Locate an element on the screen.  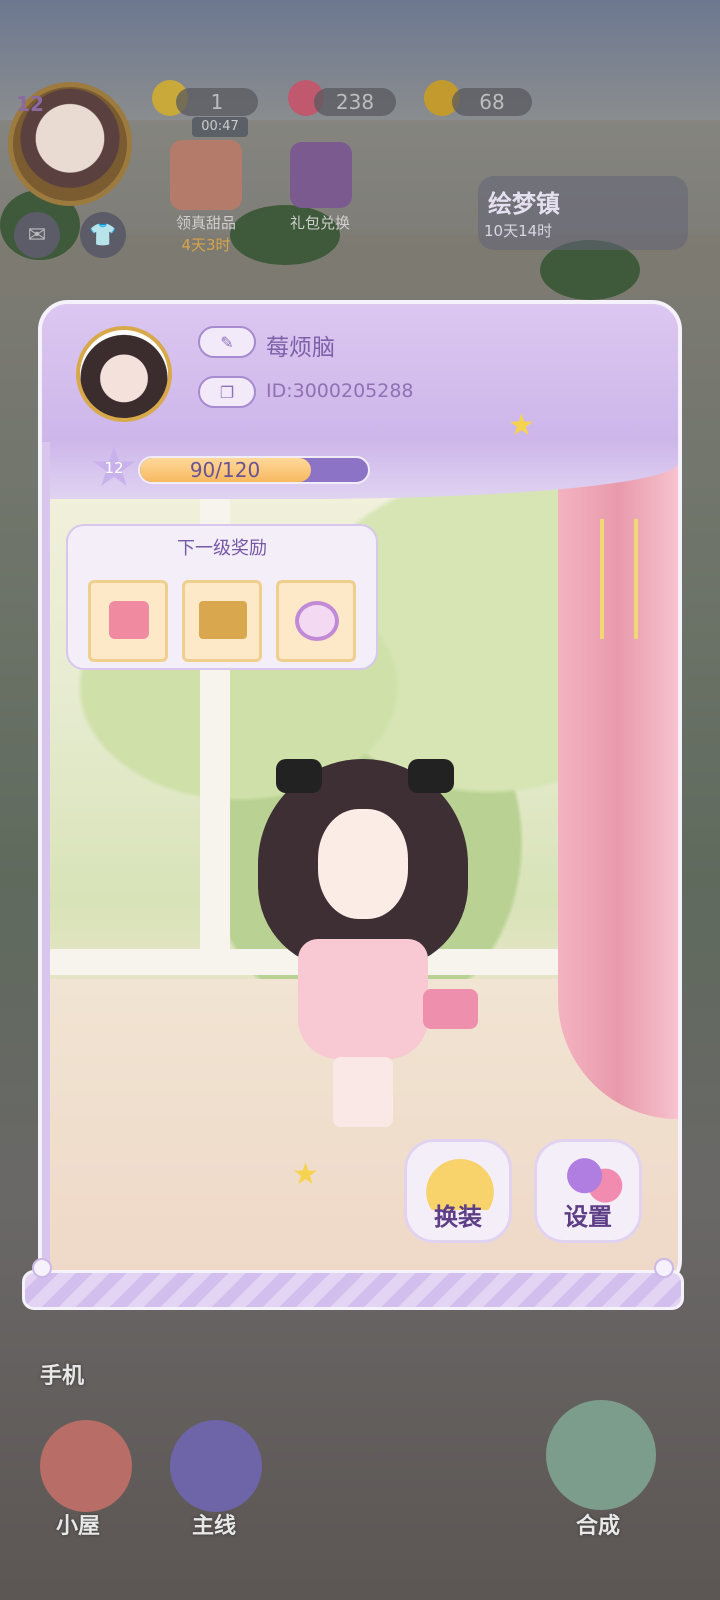
panel-knob-right is located at coordinates (664, 1268).